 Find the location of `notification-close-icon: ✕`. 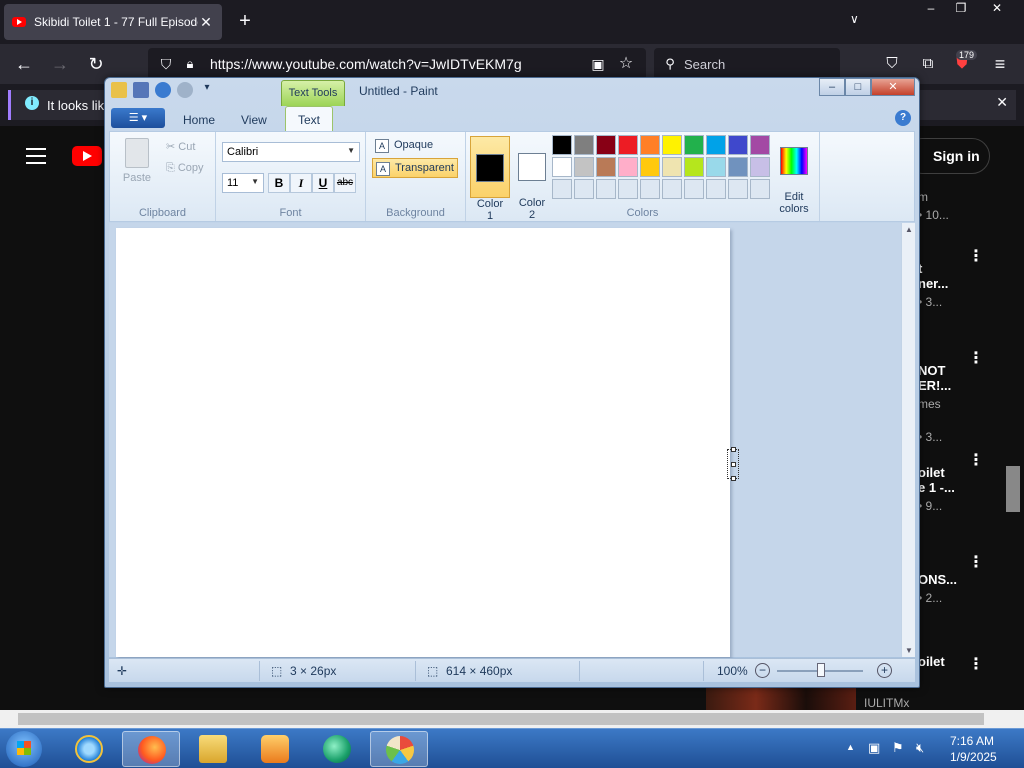

notification-close-icon: ✕ is located at coordinates (1002, 102).